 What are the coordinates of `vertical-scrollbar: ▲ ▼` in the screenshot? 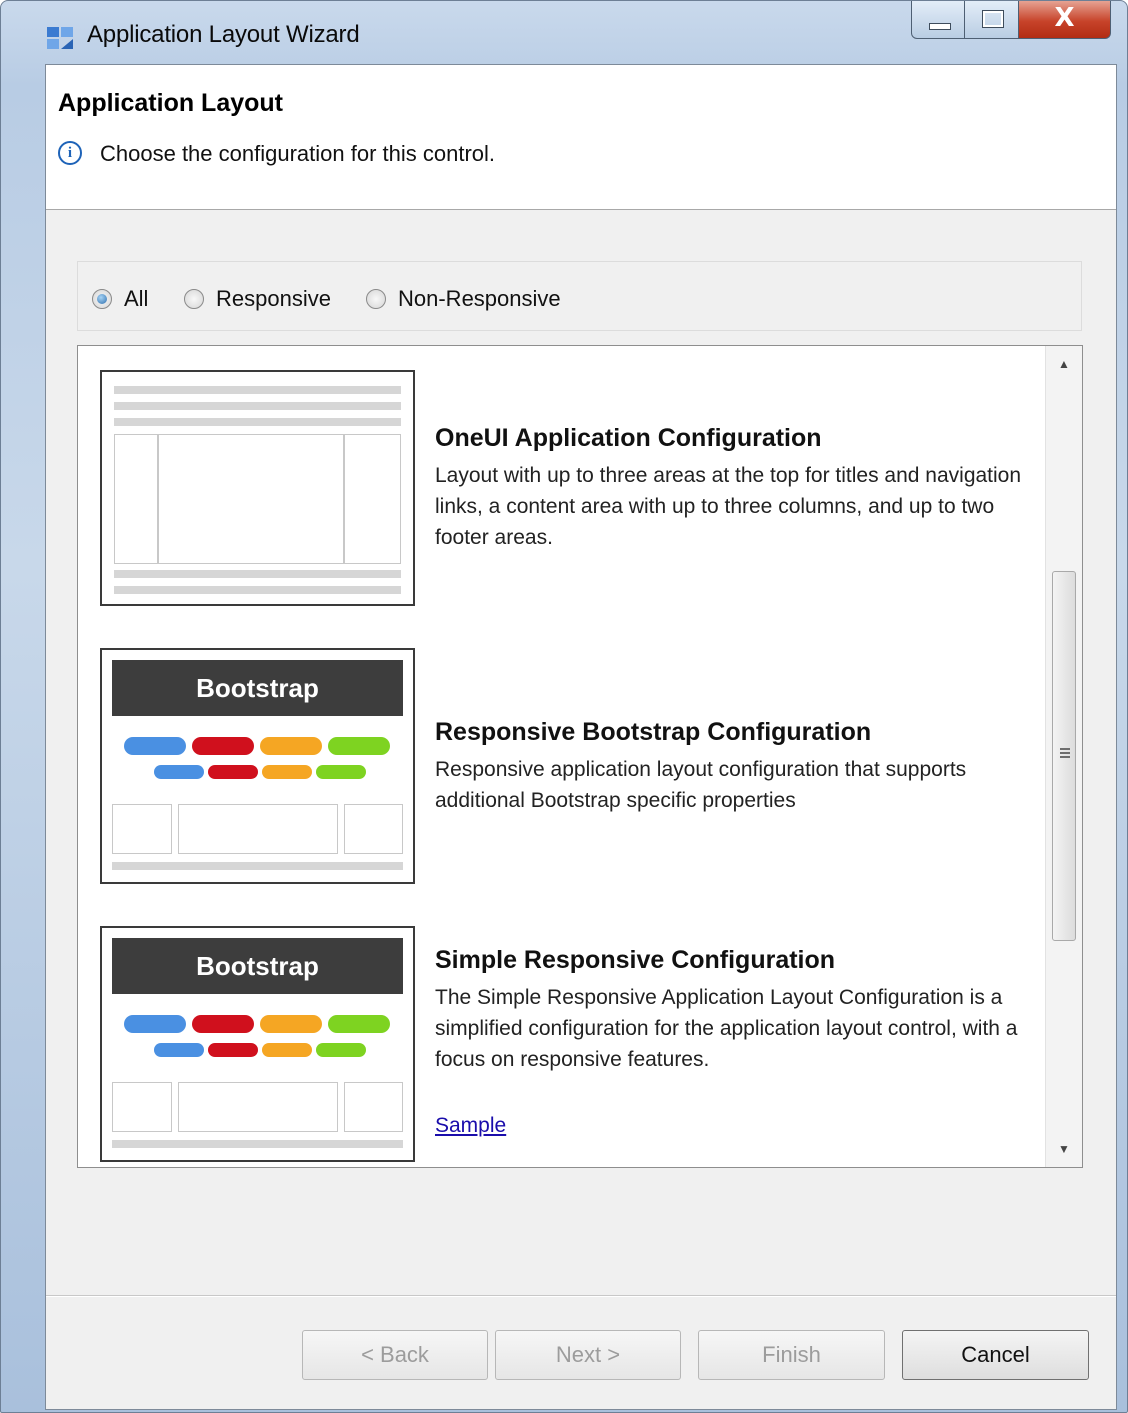 It's located at (1063, 756).